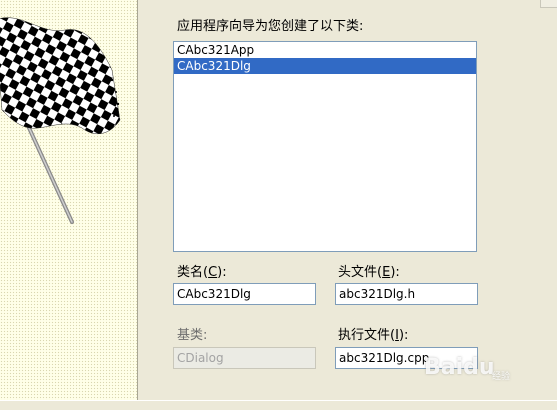  I want to click on header-file-field: abc321Dlg.h, so click(406, 294).